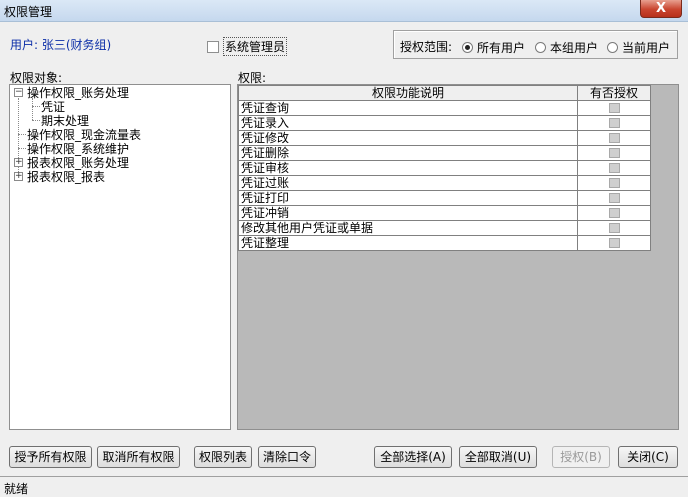 Image resolution: width=688 pixels, height=497 pixels. Describe the element at coordinates (501, 48) in the screenshot. I see `radio-label: 所有用户` at that location.